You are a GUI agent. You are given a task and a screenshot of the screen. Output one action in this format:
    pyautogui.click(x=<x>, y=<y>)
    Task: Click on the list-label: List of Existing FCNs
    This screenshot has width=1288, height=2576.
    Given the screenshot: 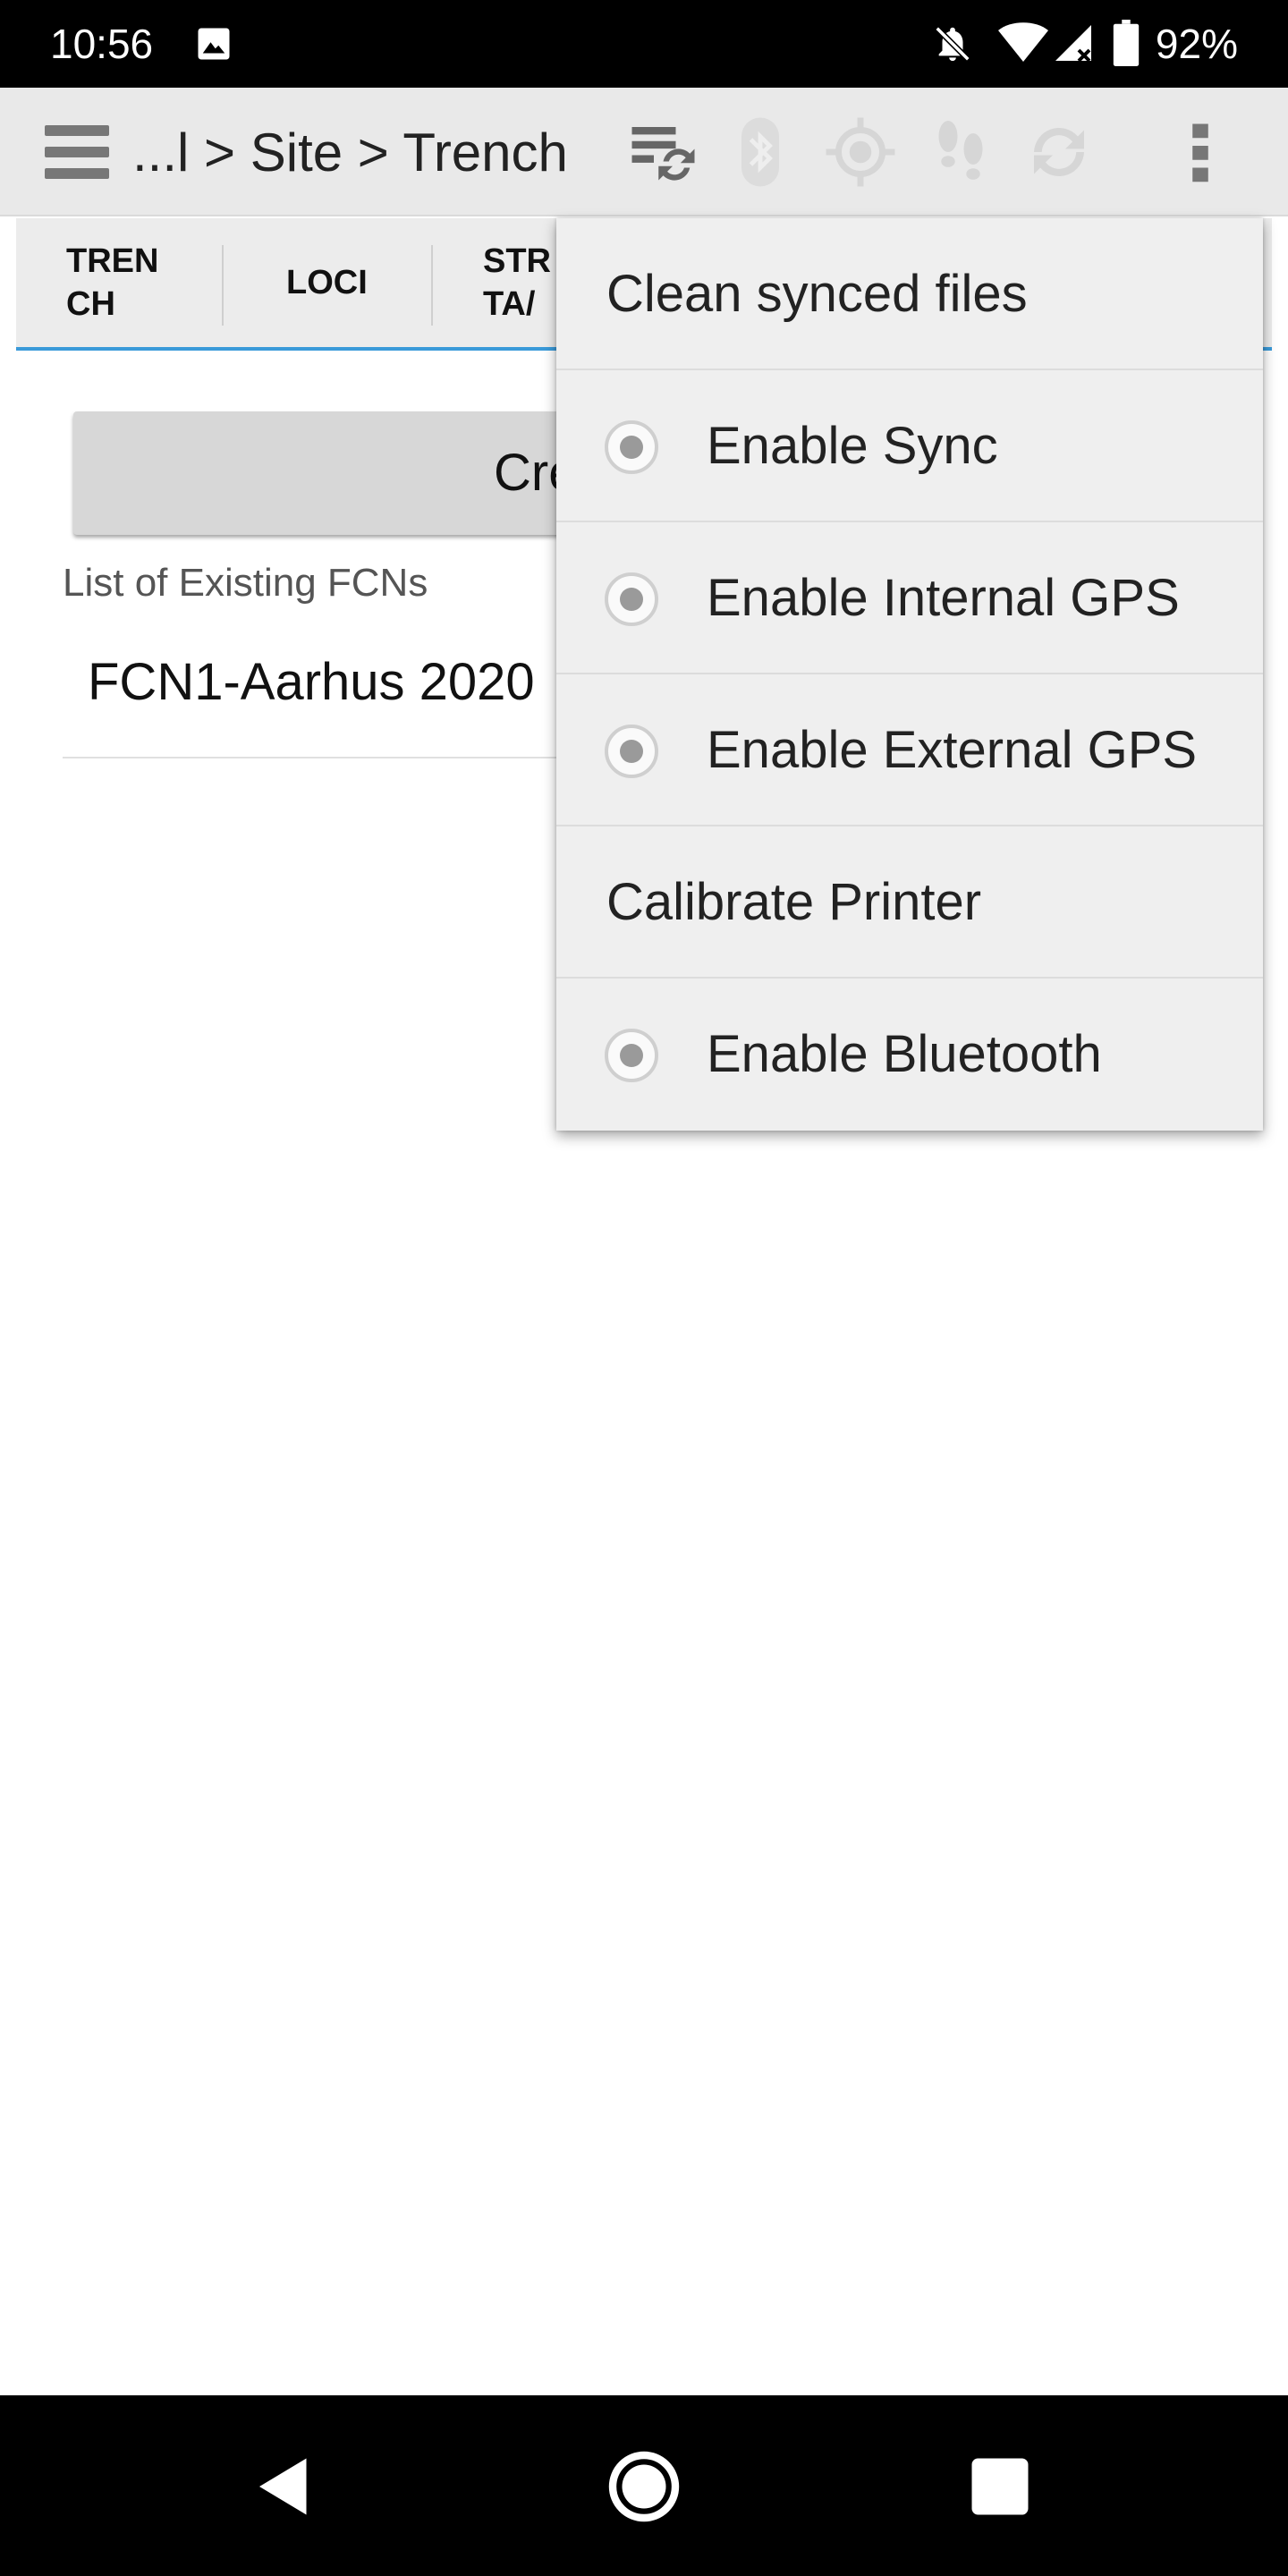 What is the action you would take?
    pyautogui.click(x=245, y=583)
    